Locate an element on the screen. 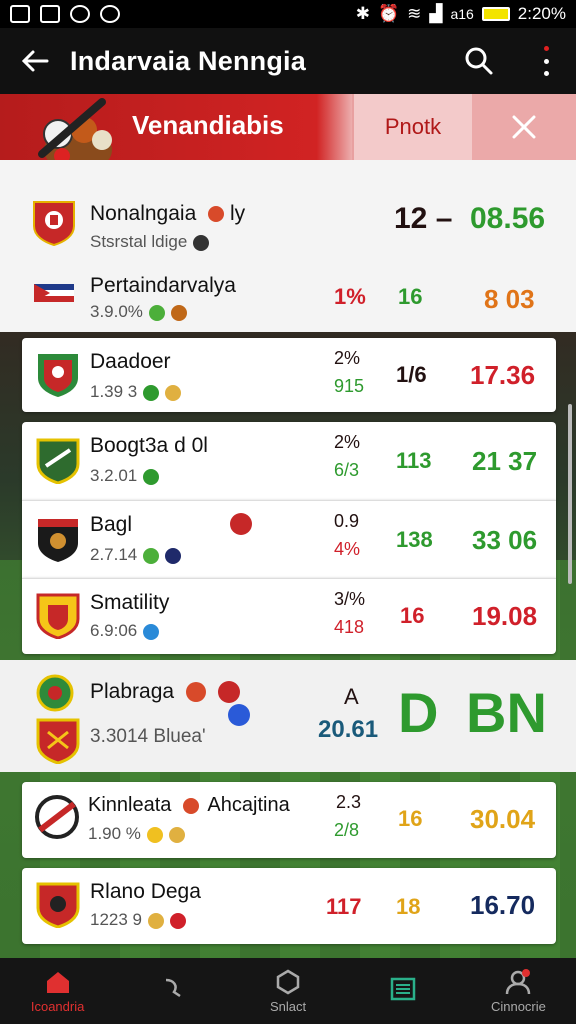 The image size is (576, 1024). team-sub: 1.90 % is located at coordinates (114, 833).